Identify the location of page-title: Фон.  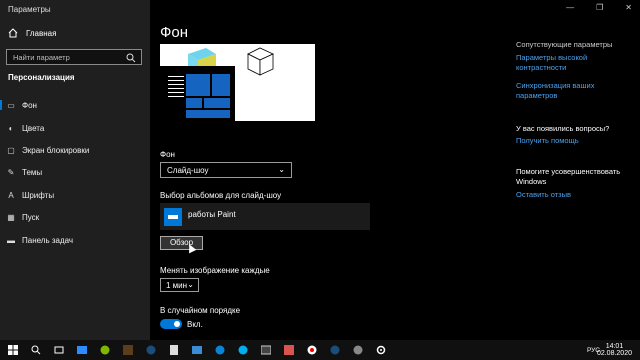
(174, 32).